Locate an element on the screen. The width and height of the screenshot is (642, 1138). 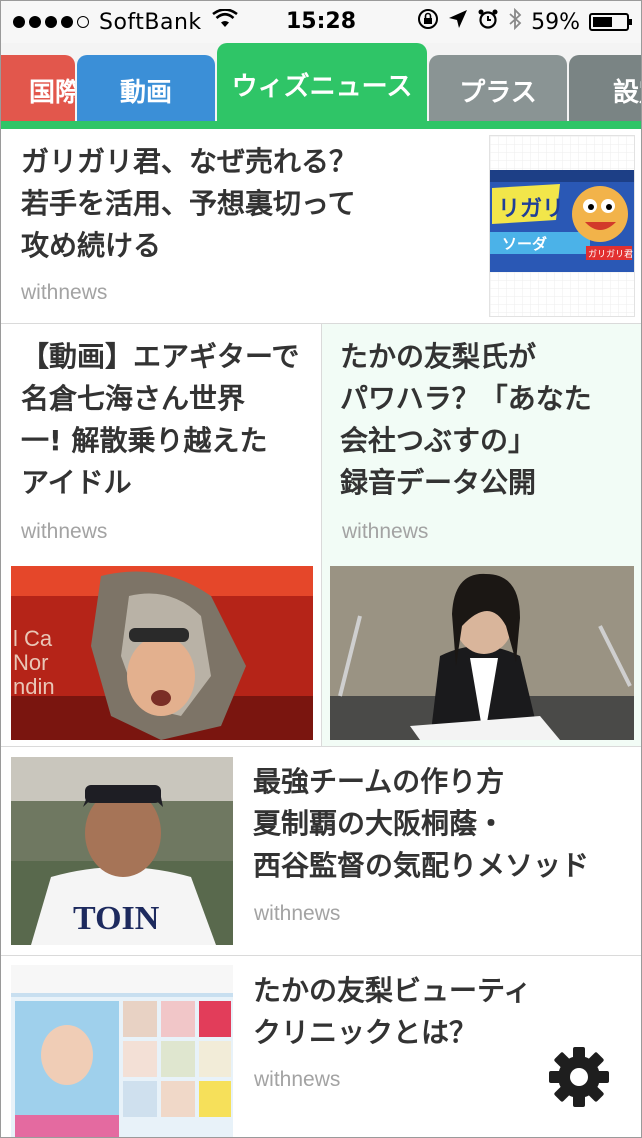
article-thumbnail: TOIN is located at coordinates (122, 851).